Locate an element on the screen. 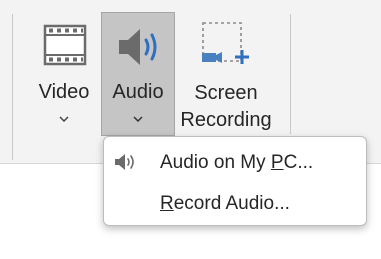  screen-recording-label-line2: Recording is located at coordinates (226, 120).